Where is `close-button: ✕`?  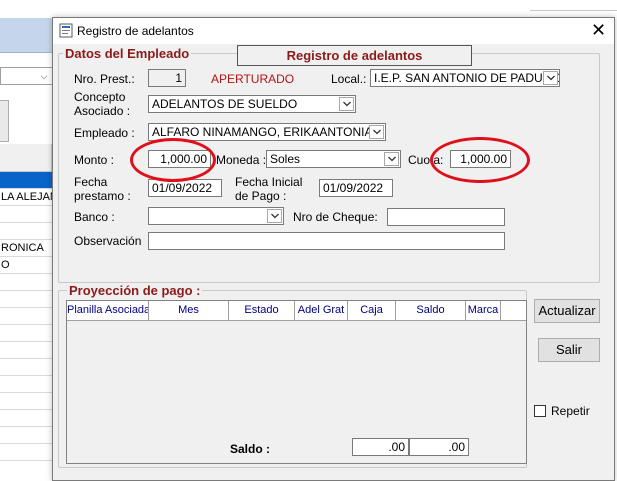 close-button: ✕ is located at coordinates (598, 31).